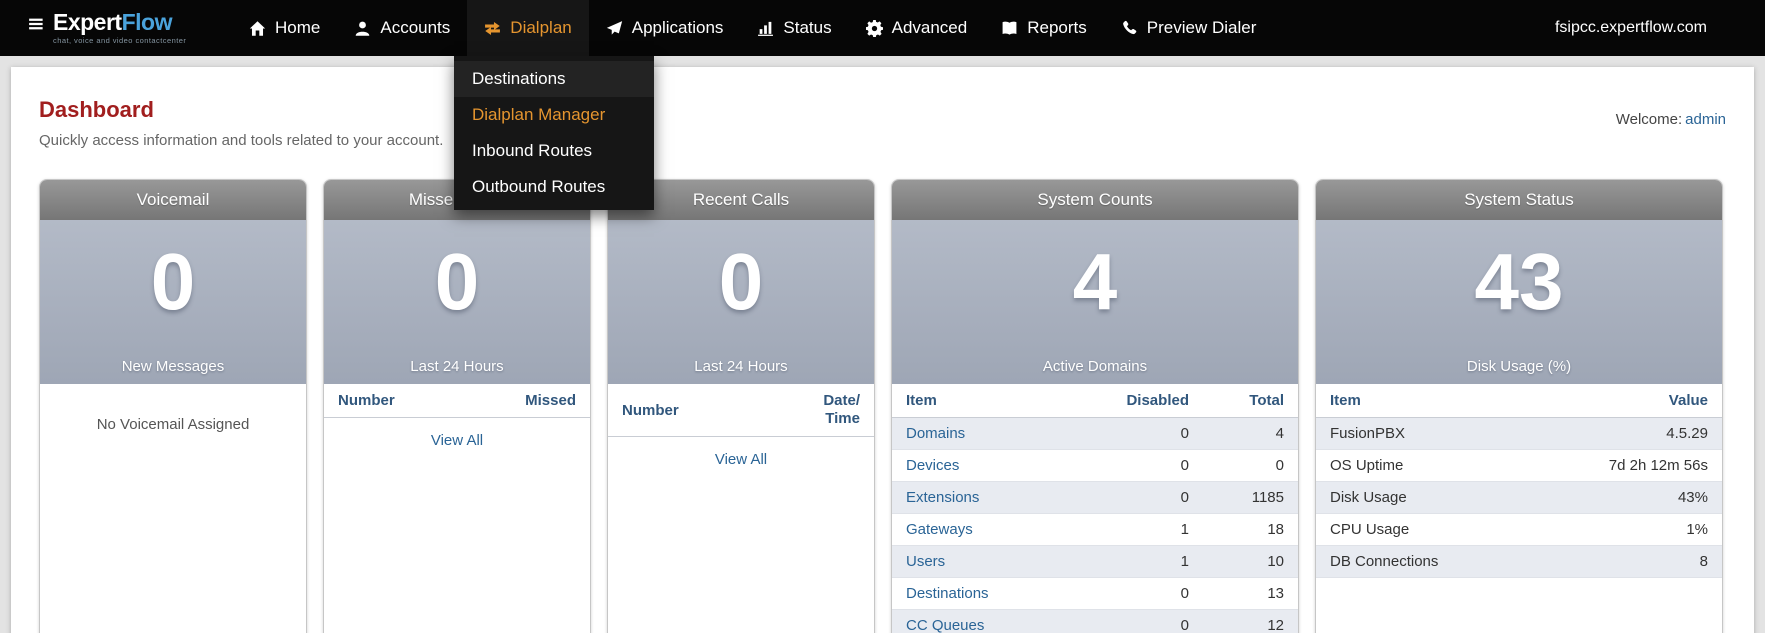 This screenshot has width=1765, height=633. I want to click on welcome-user-link: admin, so click(1705, 119).